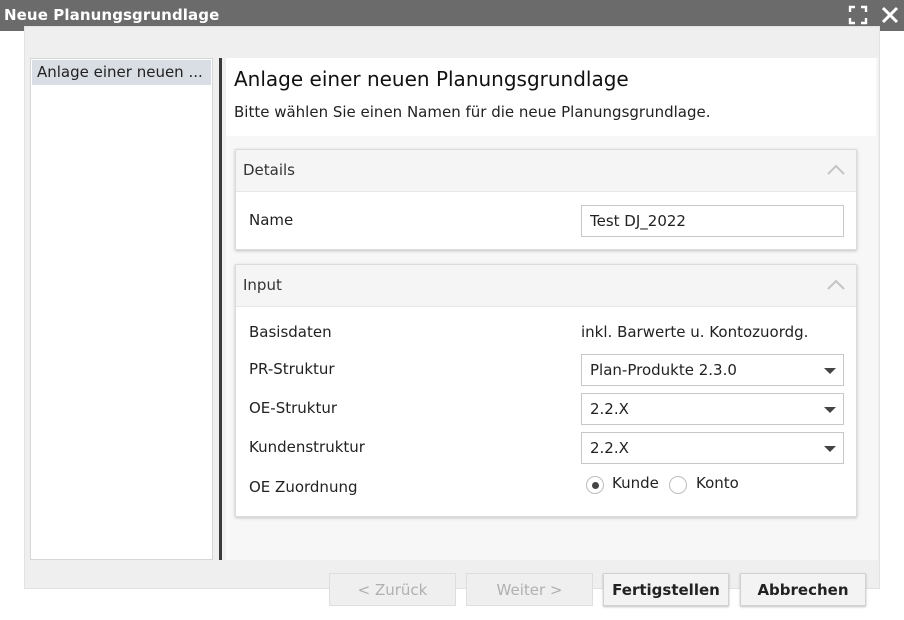  I want to click on window-title: Neue Planungsgrundlage, so click(112, 15).